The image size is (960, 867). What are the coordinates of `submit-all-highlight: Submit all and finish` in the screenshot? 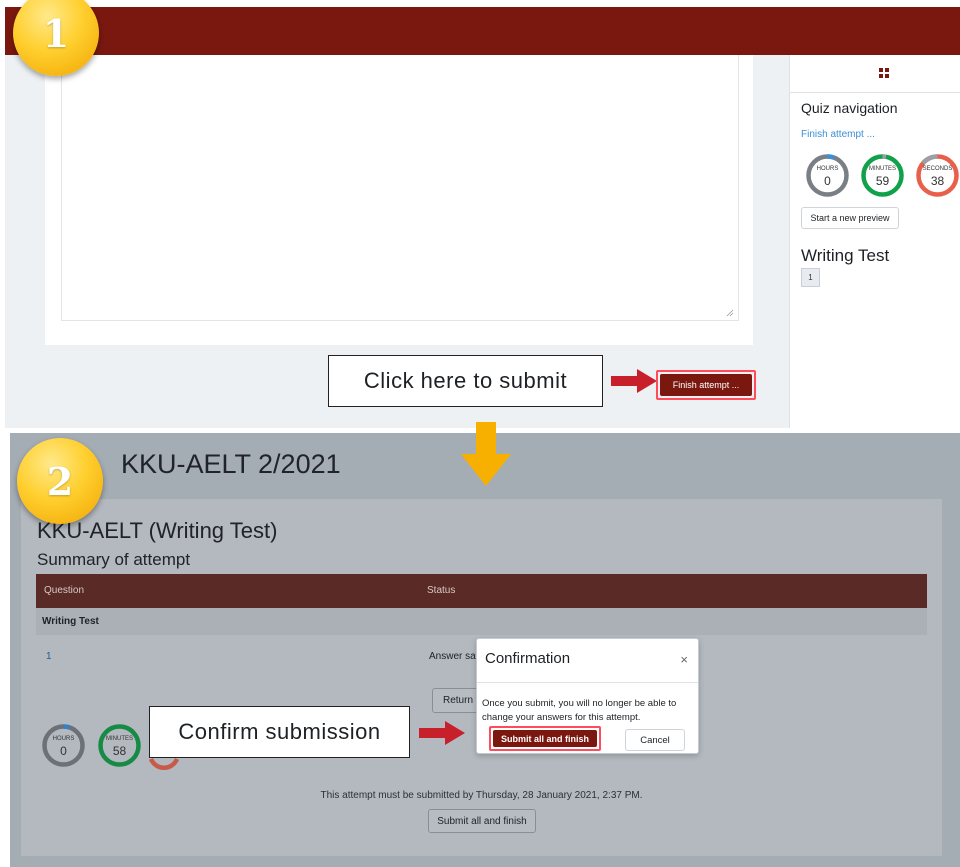 It's located at (545, 738).